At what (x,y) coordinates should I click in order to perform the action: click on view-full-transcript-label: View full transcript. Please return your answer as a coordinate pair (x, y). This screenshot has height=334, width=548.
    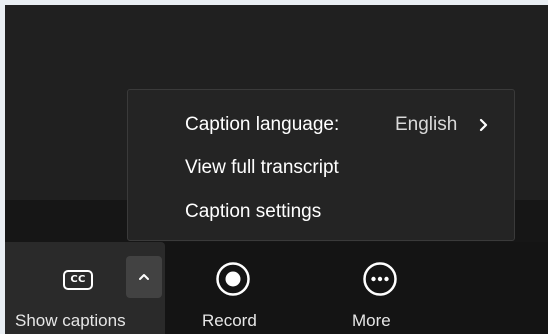
    Looking at the image, I should click on (262, 167).